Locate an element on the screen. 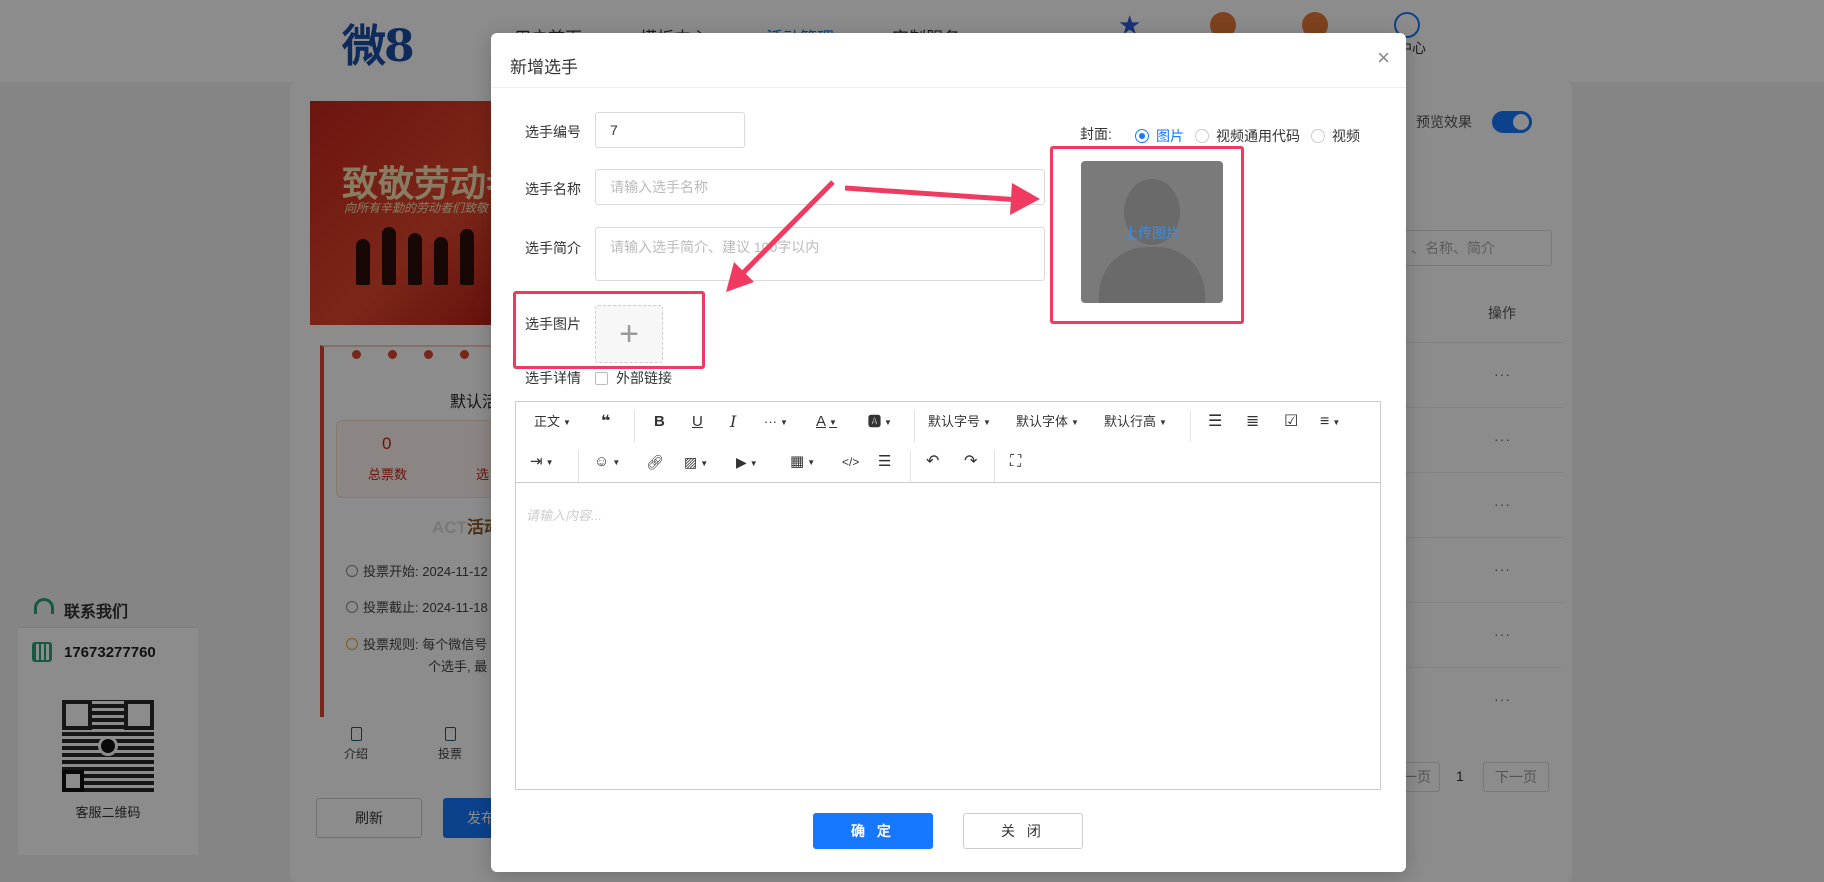 The image size is (1824, 882). arrow-head-cover is located at coordinates (1025, 199).